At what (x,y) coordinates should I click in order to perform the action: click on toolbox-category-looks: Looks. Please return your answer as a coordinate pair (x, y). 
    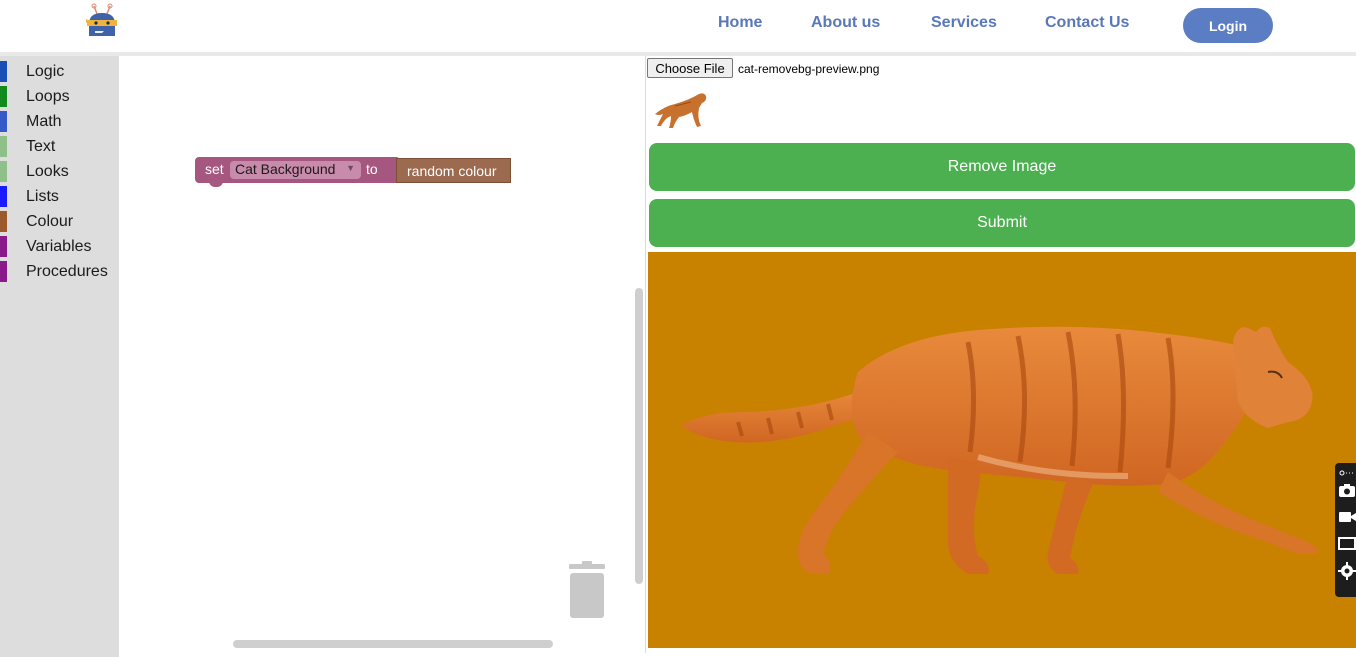
    Looking at the image, I should click on (59, 170).